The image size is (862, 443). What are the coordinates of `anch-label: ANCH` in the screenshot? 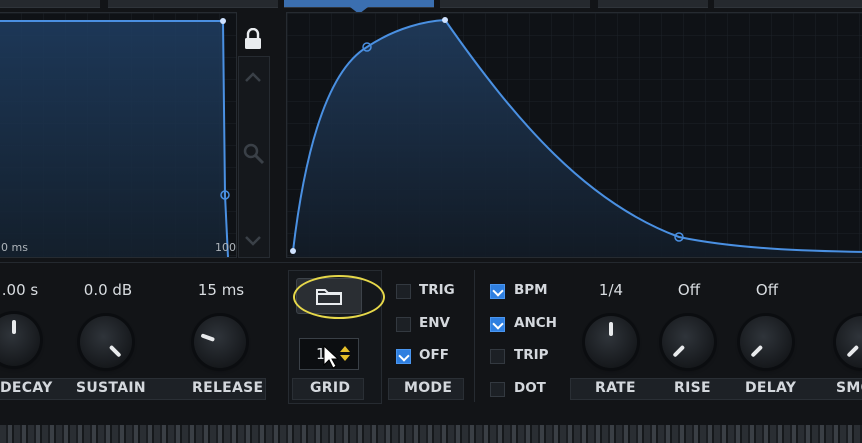 It's located at (535, 323).